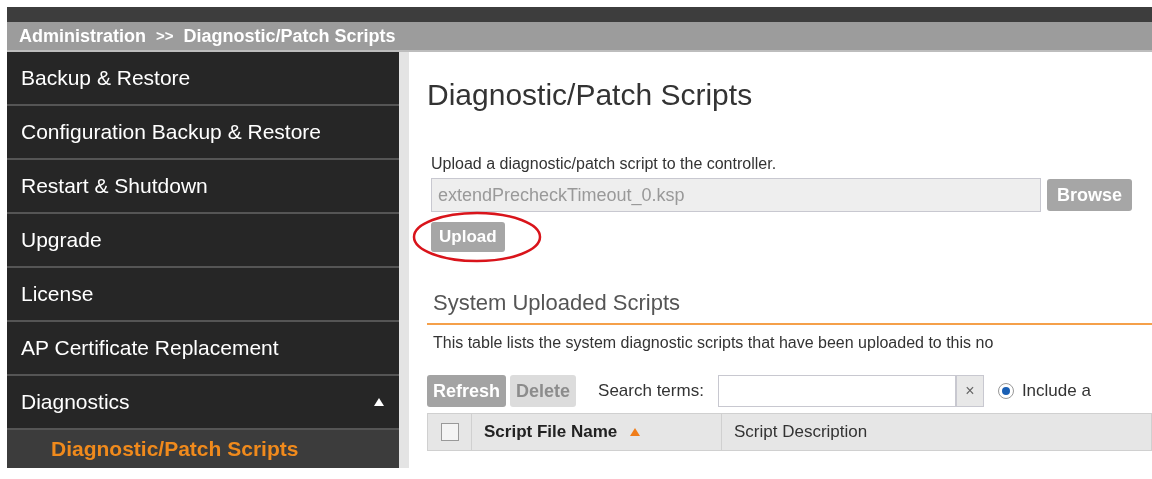 Image resolution: width=1152 pixels, height=479 pixels. What do you see at coordinates (635, 432) in the screenshot?
I see `sort-ascending-icon` at bounding box center [635, 432].